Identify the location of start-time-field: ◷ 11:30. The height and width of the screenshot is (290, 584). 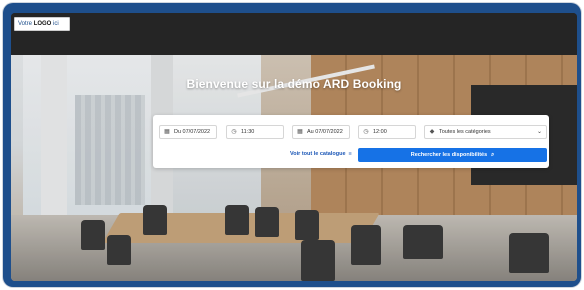
(255, 132).